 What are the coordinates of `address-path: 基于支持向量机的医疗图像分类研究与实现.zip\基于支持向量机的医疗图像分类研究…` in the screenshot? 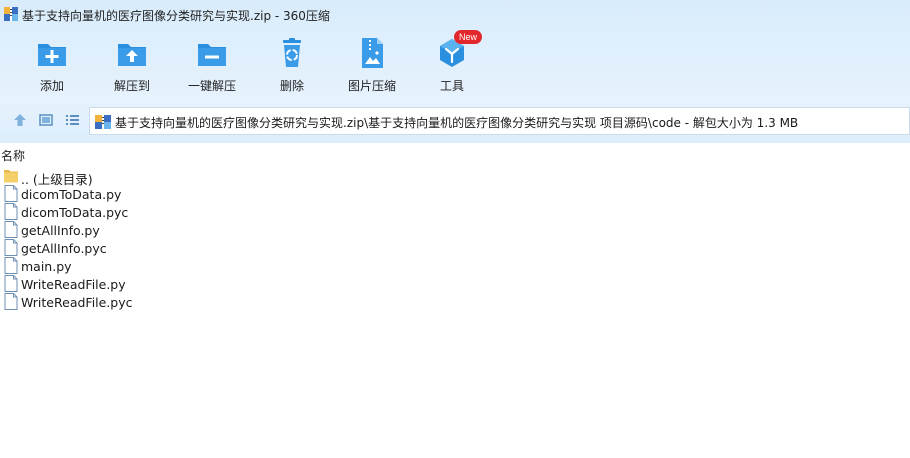 It's located at (457, 123).